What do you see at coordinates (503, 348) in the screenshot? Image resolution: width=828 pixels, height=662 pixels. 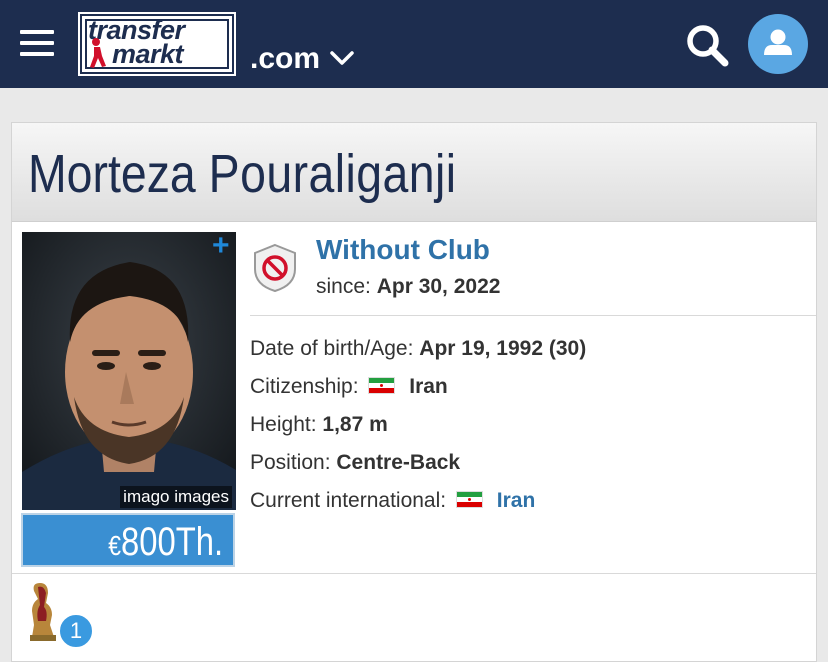 I see `dob-value: Apr 19, 1992 (30)` at bounding box center [503, 348].